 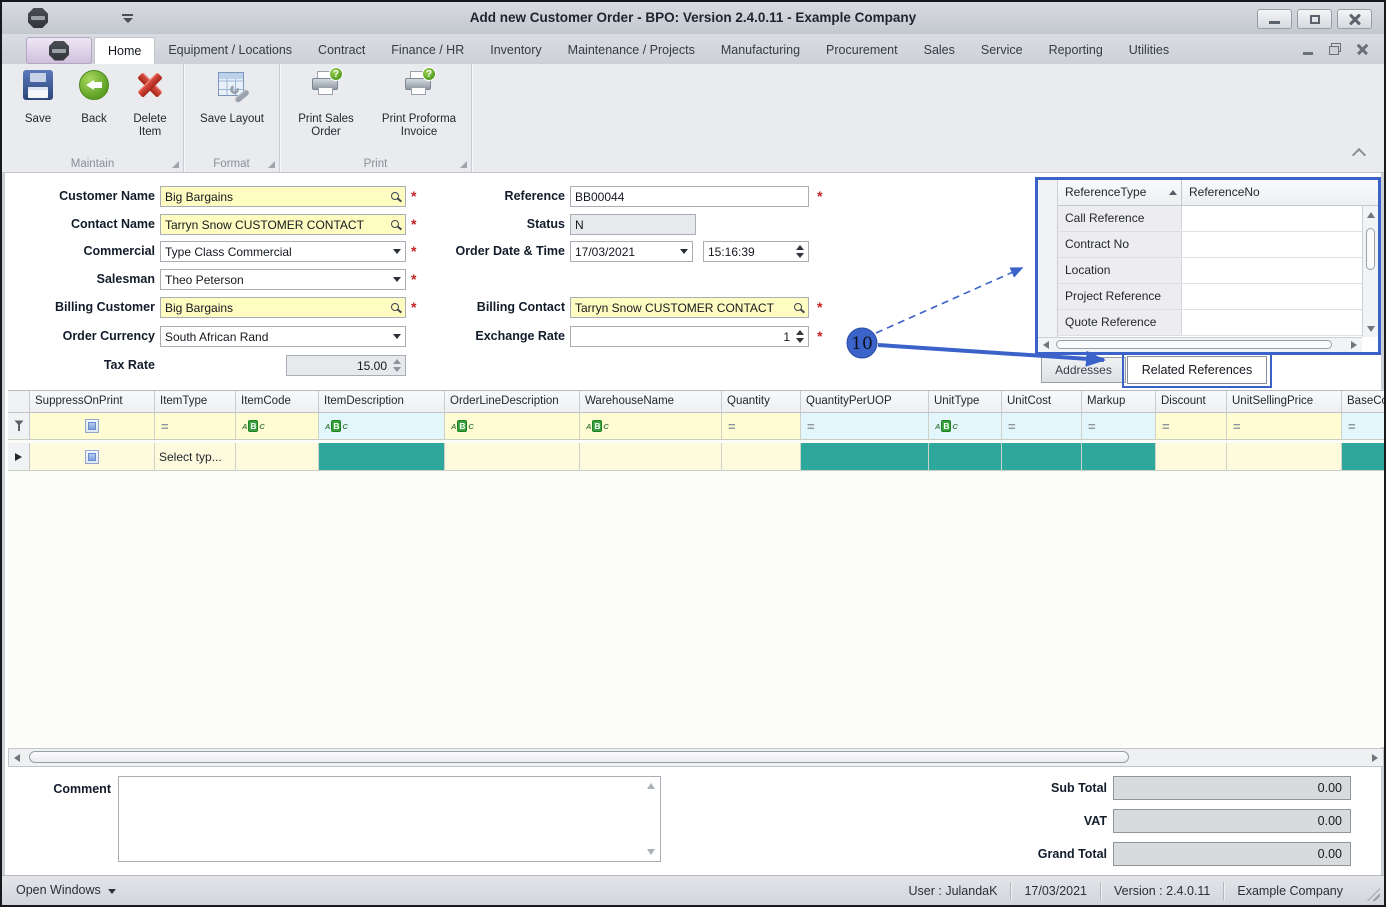 I want to click on column-header-suppressonprint: SuppressOnPrint, so click(x=92, y=402).